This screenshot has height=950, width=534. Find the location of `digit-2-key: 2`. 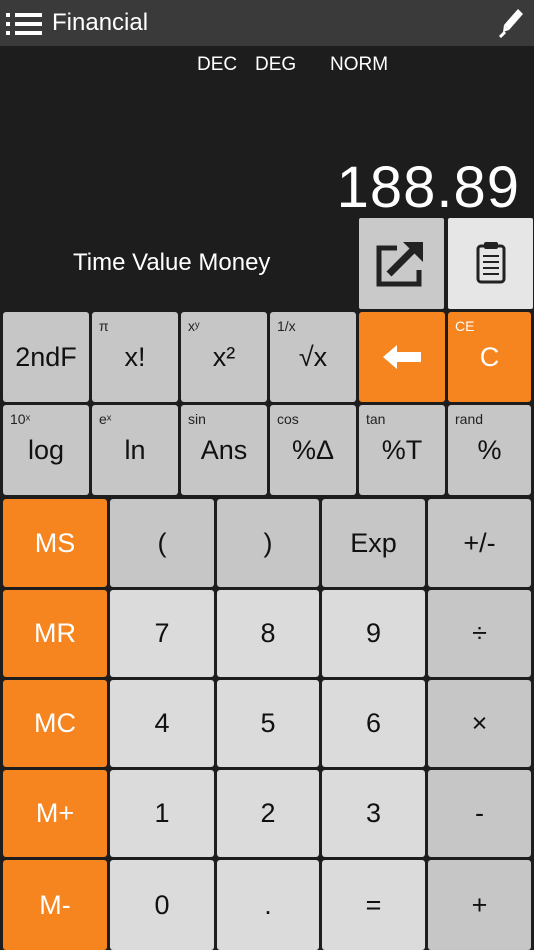

digit-2-key: 2 is located at coordinates (268, 813).